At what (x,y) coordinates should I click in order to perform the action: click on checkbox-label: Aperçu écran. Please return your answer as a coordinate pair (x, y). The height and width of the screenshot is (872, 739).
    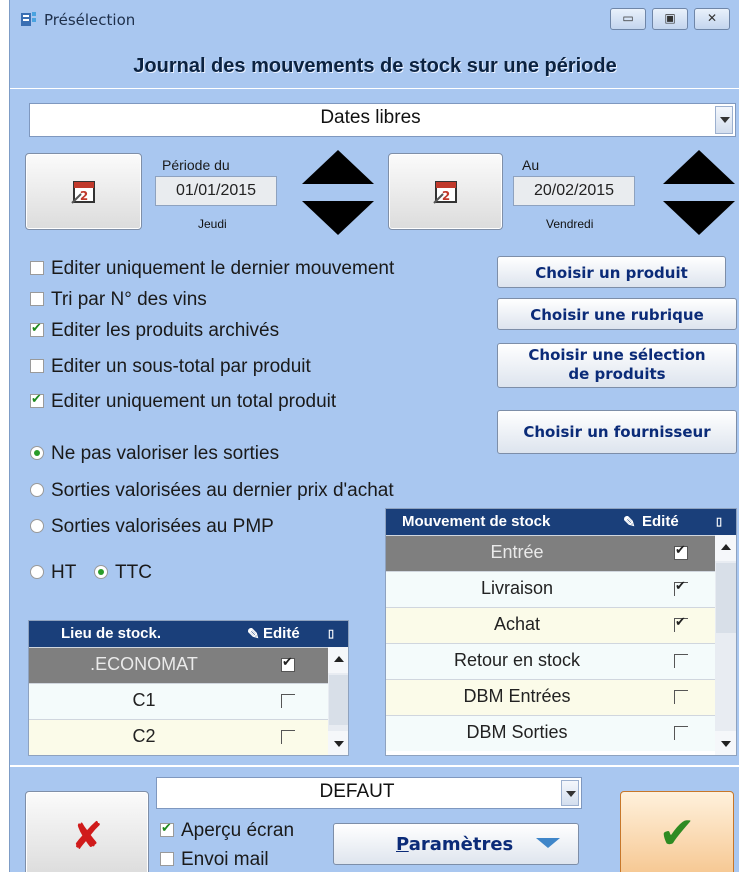
    Looking at the image, I should click on (238, 830).